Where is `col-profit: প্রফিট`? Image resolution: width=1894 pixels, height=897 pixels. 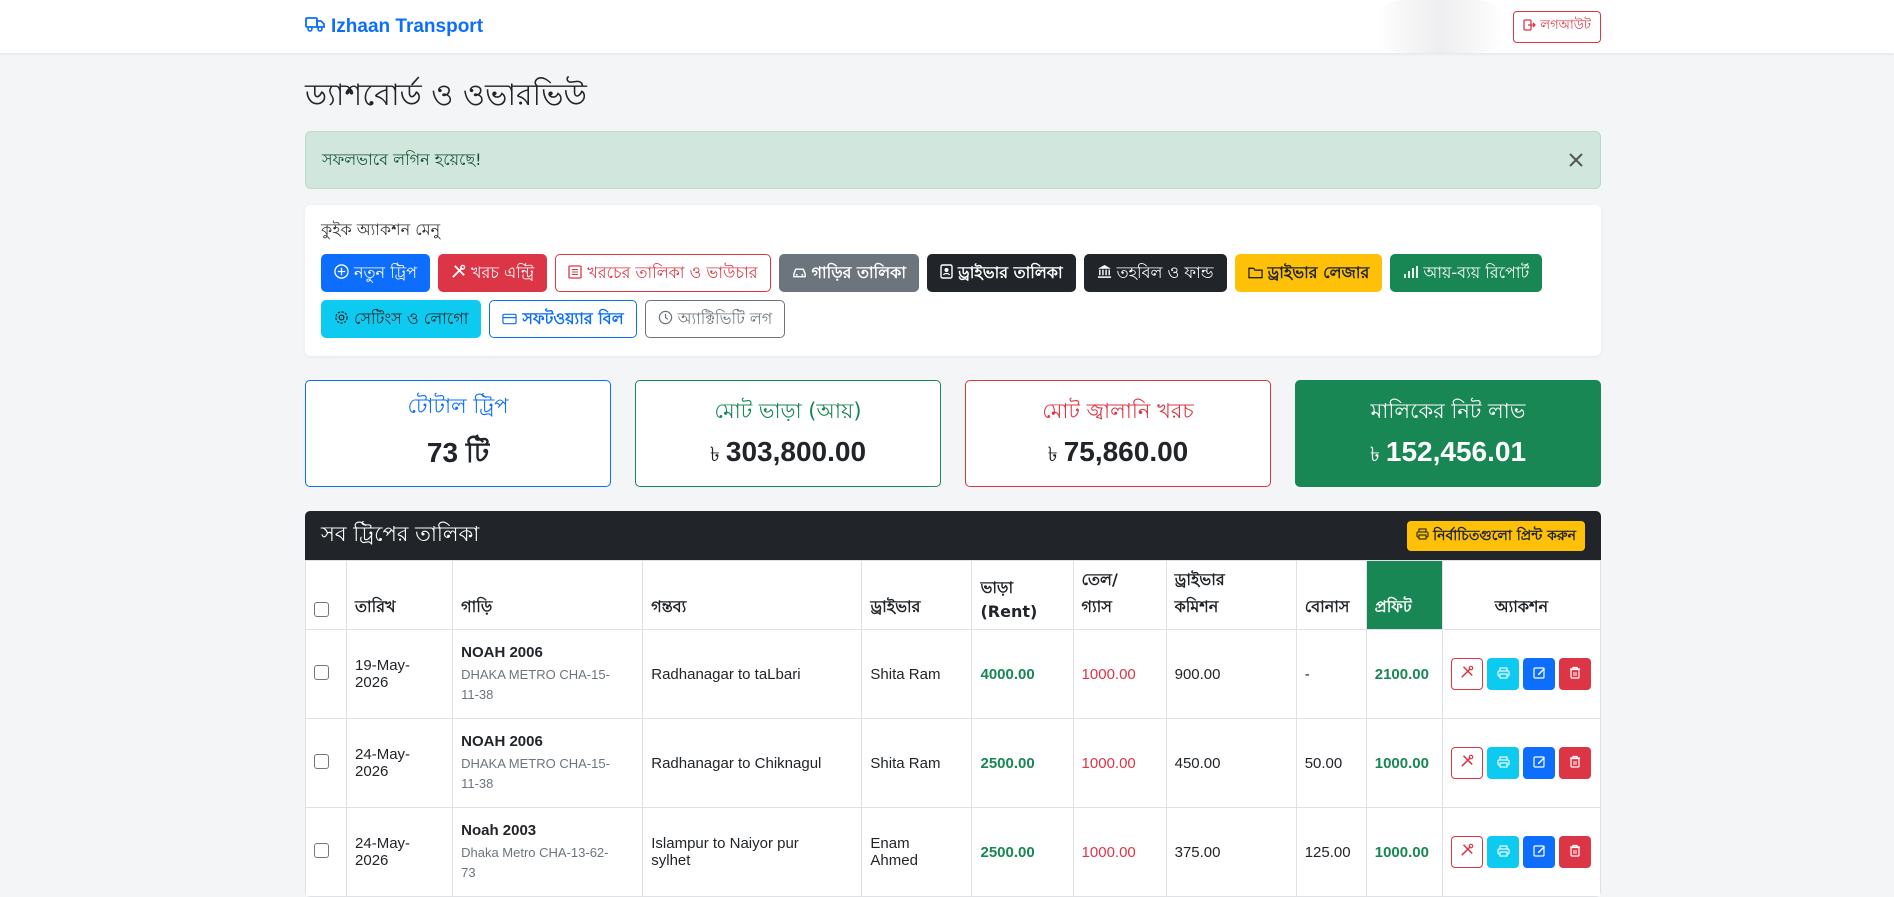 col-profit: প্রফিট is located at coordinates (1404, 595).